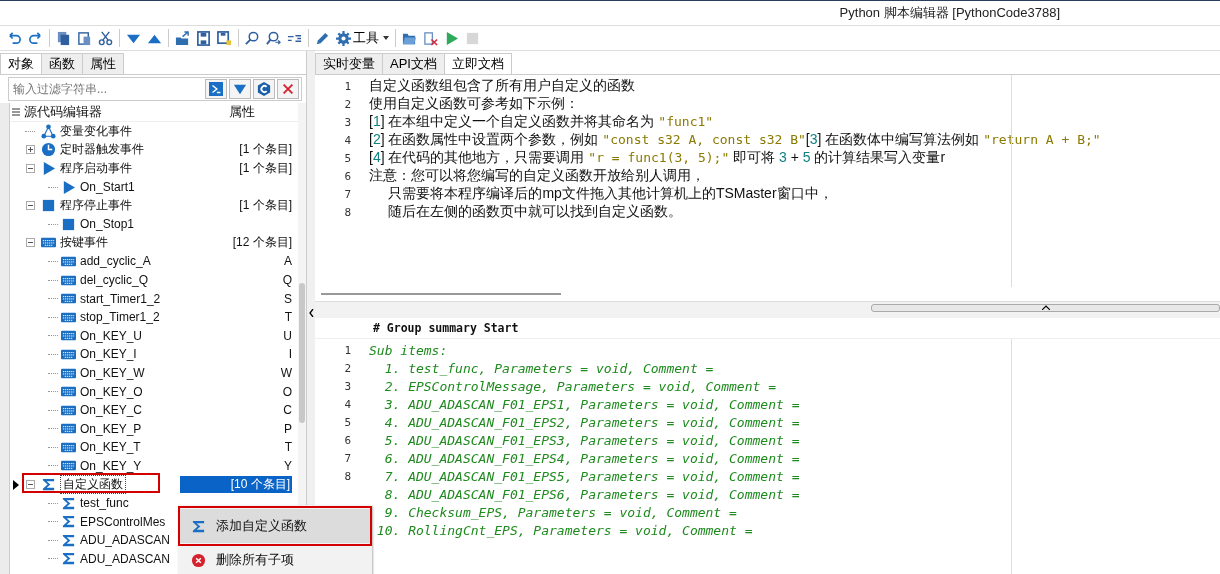 The width and height of the screenshot is (1220, 574). What do you see at coordinates (322, 38) in the screenshot?
I see `pencil-icon` at bounding box center [322, 38].